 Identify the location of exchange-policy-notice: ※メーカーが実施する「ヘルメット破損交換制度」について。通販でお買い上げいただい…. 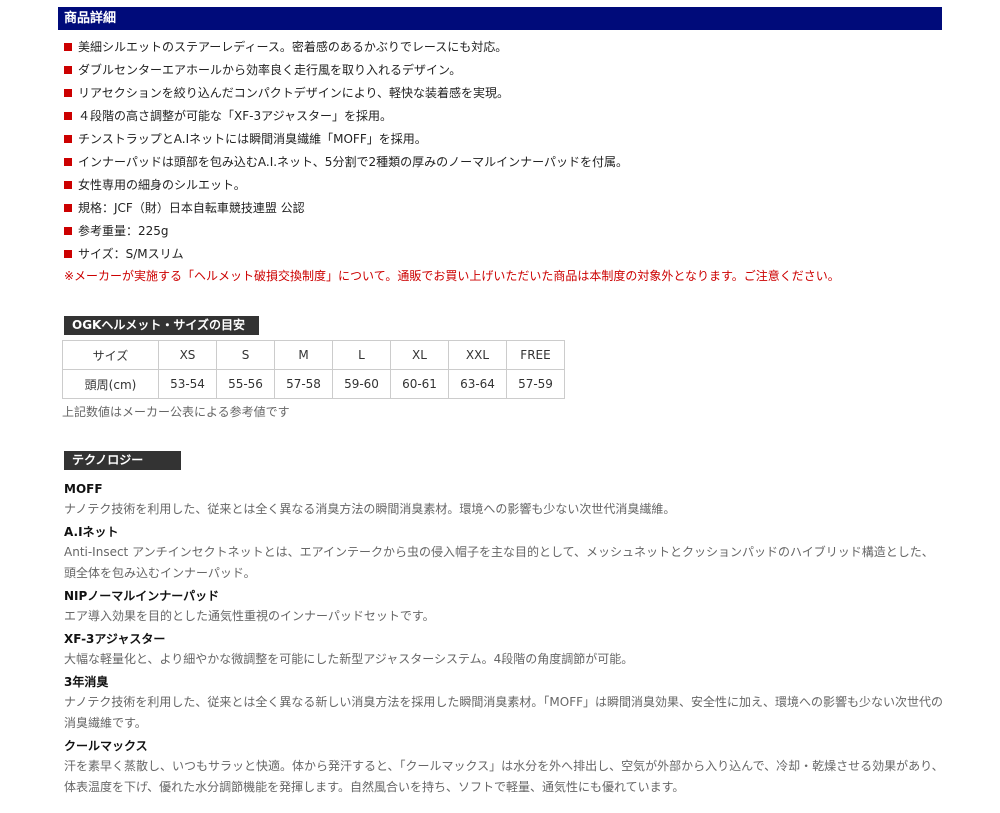
(452, 276).